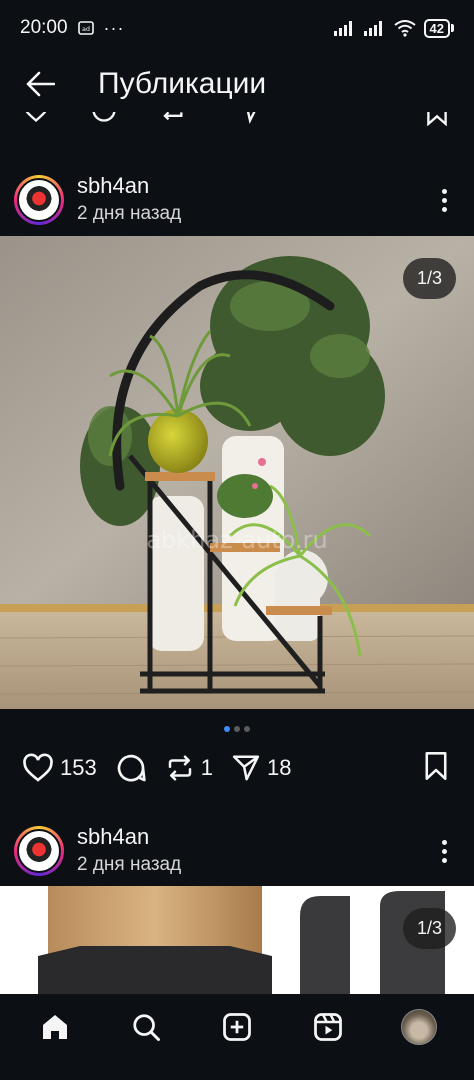 Image resolution: width=474 pixels, height=1080 pixels. I want to click on back-button, so click(40, 84).